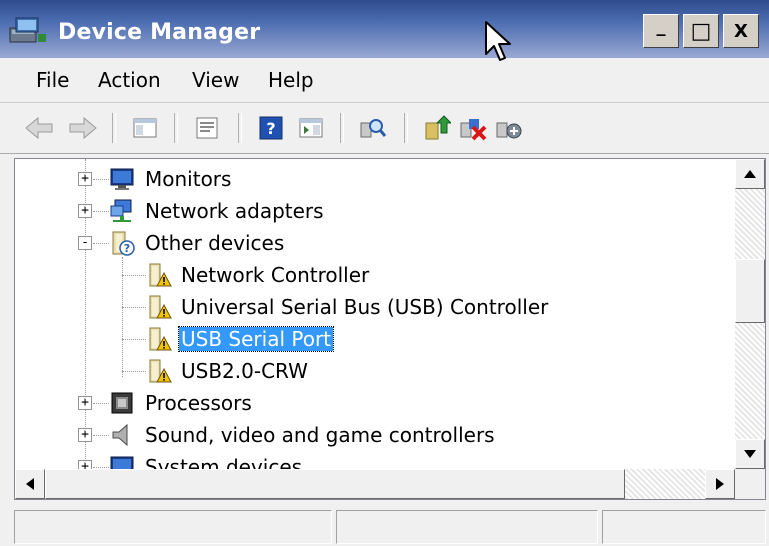 This screenshot has height=546, width=769. I want to click on help-icon: ?, so click(271, 128).